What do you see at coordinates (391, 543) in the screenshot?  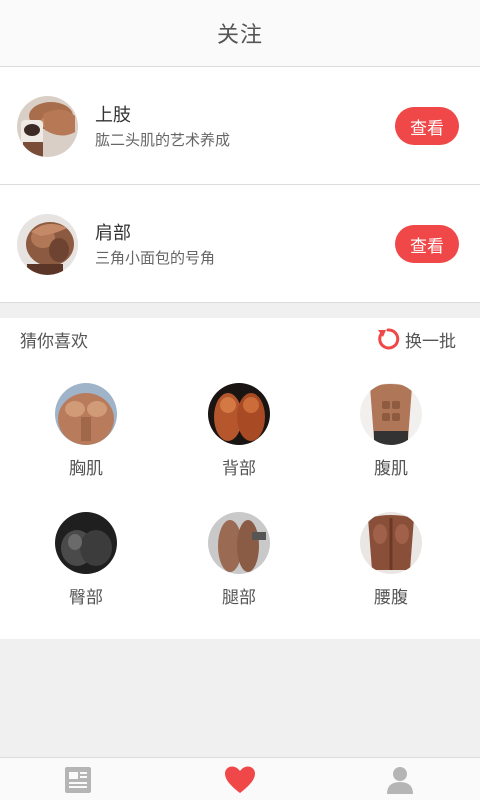 I see `waist-image` at bounding box center [391, 543].